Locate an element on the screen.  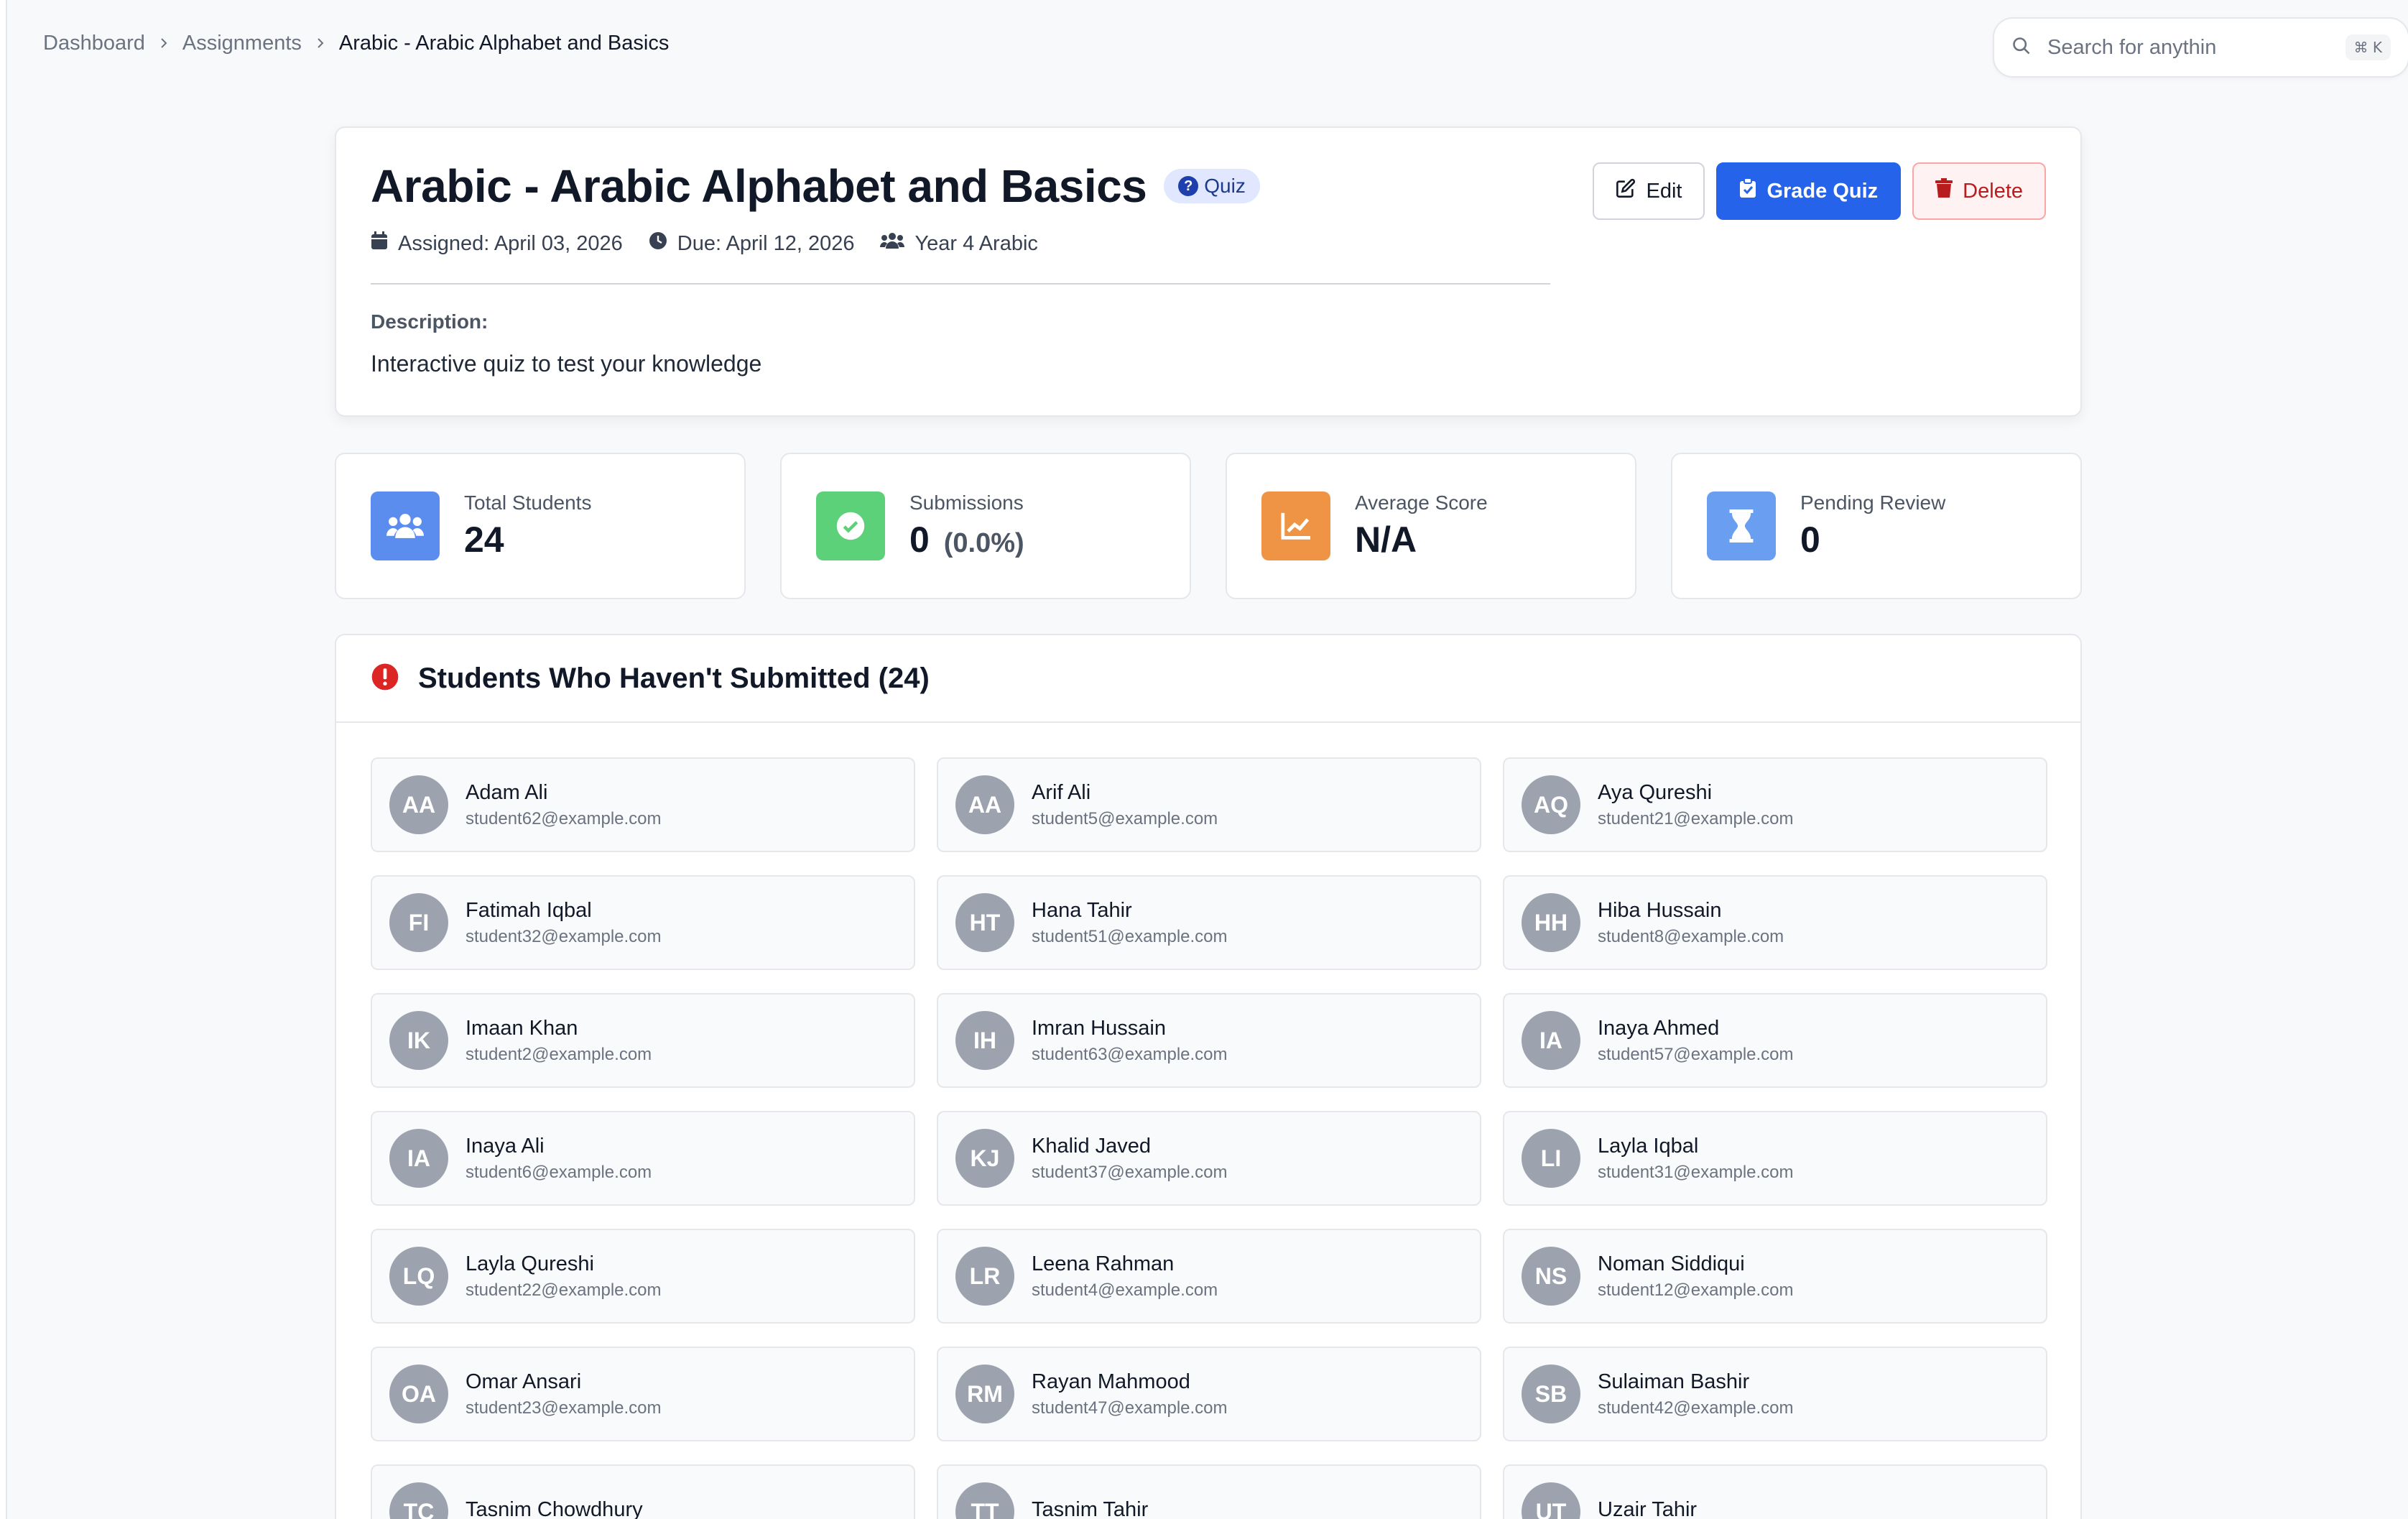
stat-total-students: Total Students 24 is located at coordinates (540, 526).